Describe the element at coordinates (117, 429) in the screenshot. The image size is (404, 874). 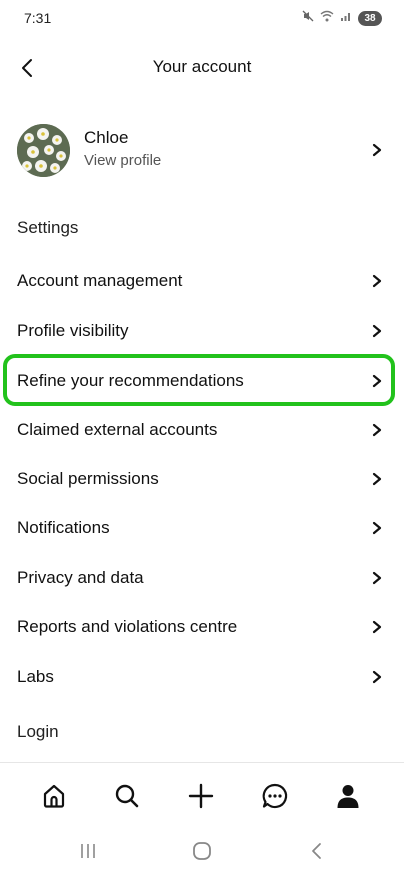
I see `menu-item-label: Claimed external accounts` at that location.